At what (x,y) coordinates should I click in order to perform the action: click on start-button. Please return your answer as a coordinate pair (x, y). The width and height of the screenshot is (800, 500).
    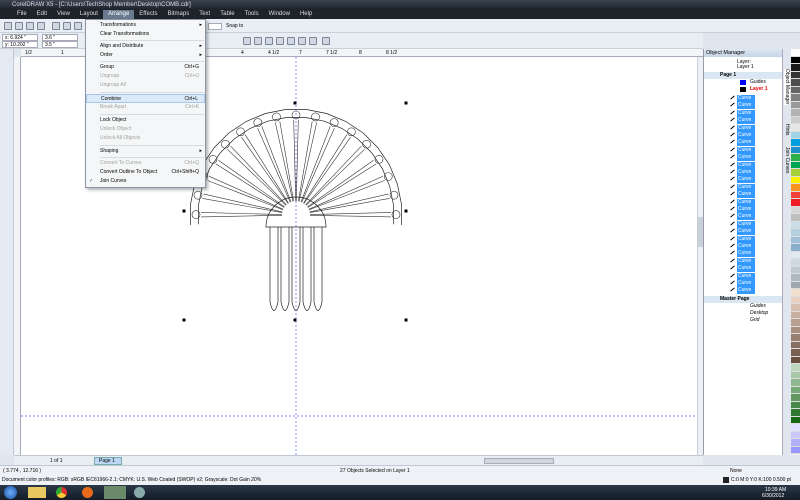
    Looking at the image, I should click on (10, 492).